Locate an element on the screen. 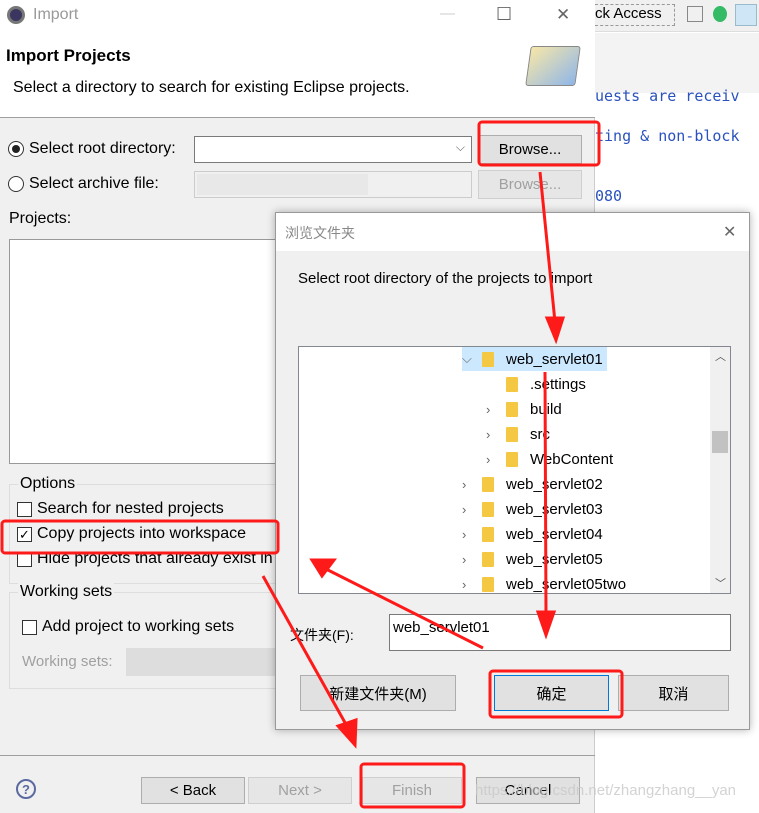 This screenshot has height=813, width=759. annotation-box-browse is located at coordinates (539, 143).